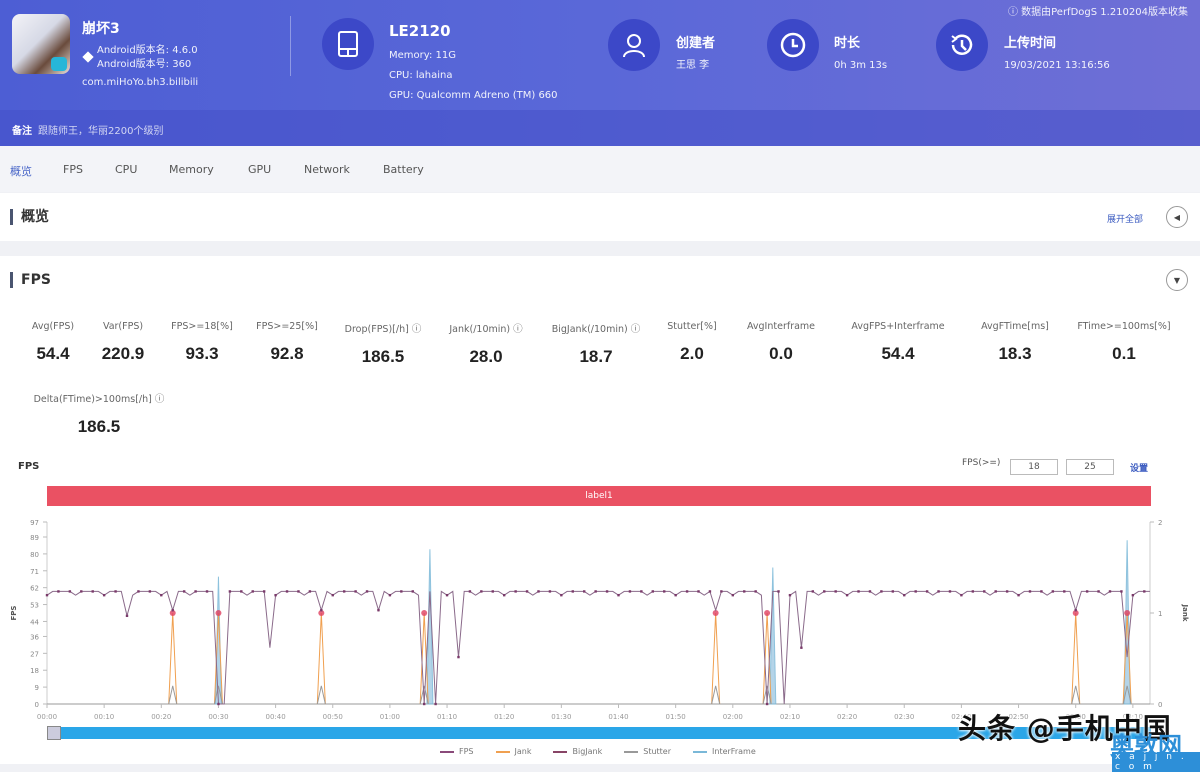 The image size is (1200, 772). I want to click on remark: 备注 跟随师王，华丽2200个级别, so click(87, 129).